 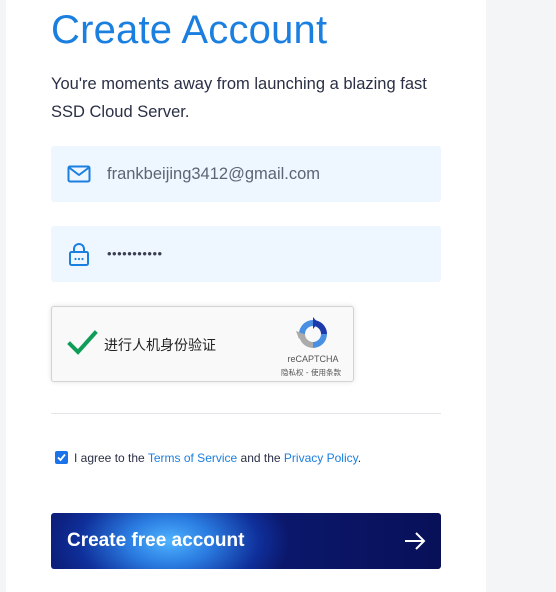 I want to click on arrow-right-icon, so click(x=415, y=541).